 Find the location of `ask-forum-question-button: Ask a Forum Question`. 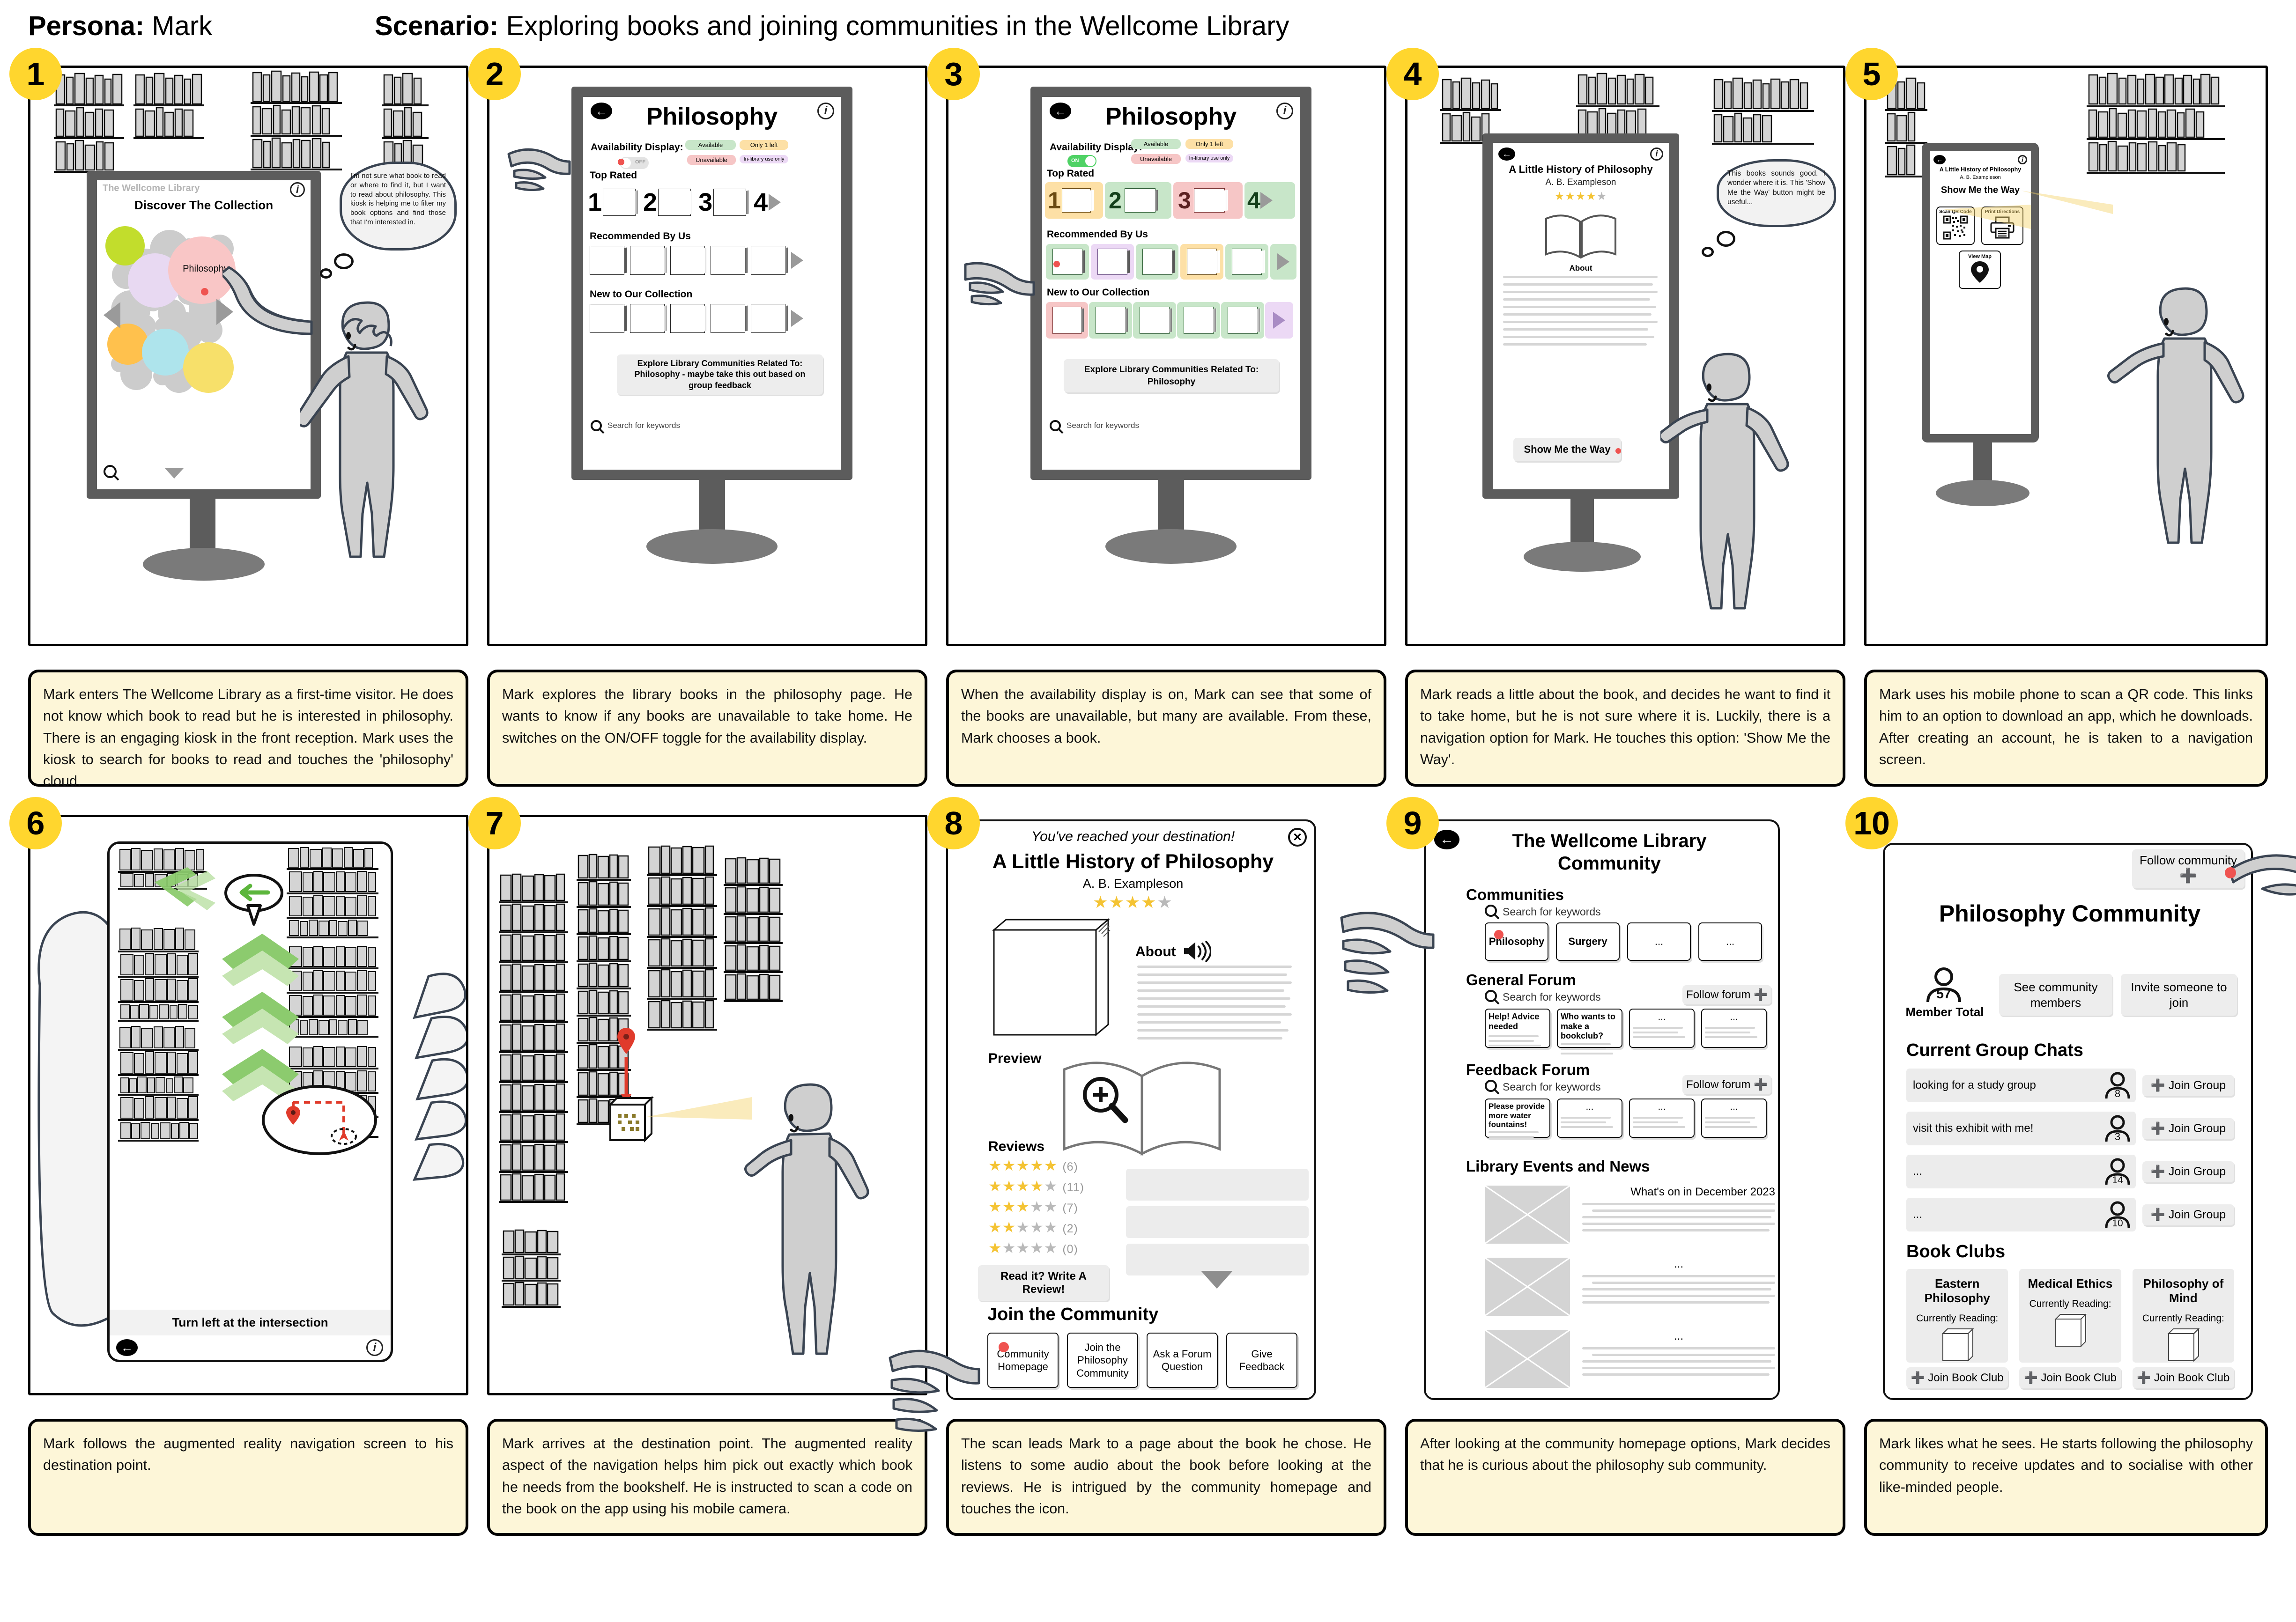

ask-forum-question-button: Ask a Forum Question is located at coordinates (1182, 1360).